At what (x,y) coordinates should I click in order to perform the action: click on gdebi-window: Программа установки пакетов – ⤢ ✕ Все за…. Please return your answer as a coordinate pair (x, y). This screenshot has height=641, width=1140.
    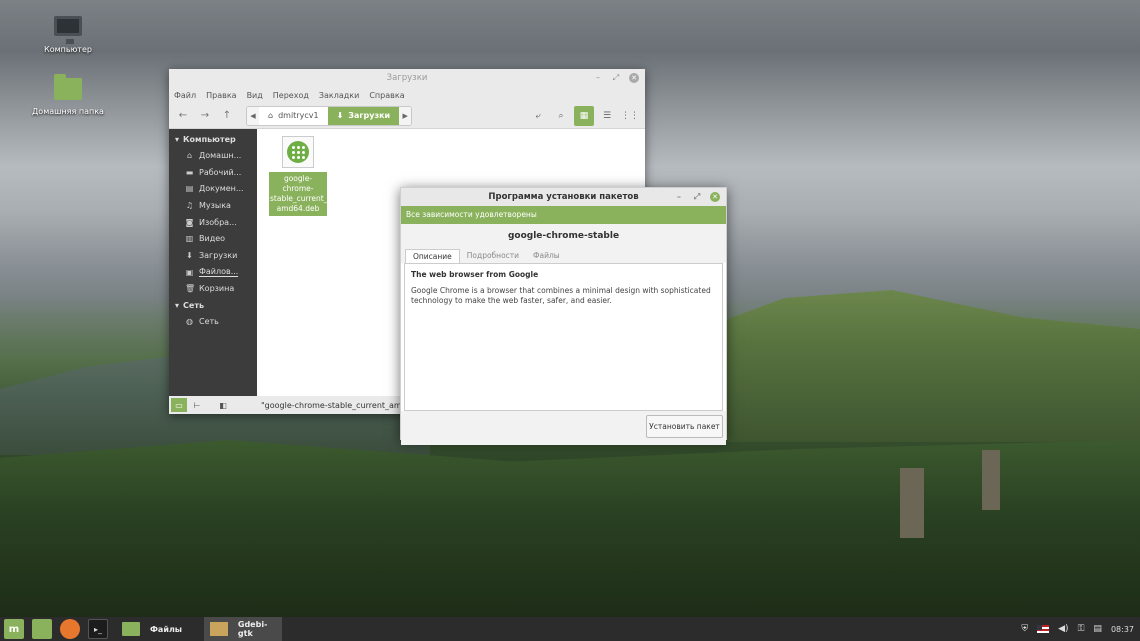
    Looking at the image, I should click on (563, 316).